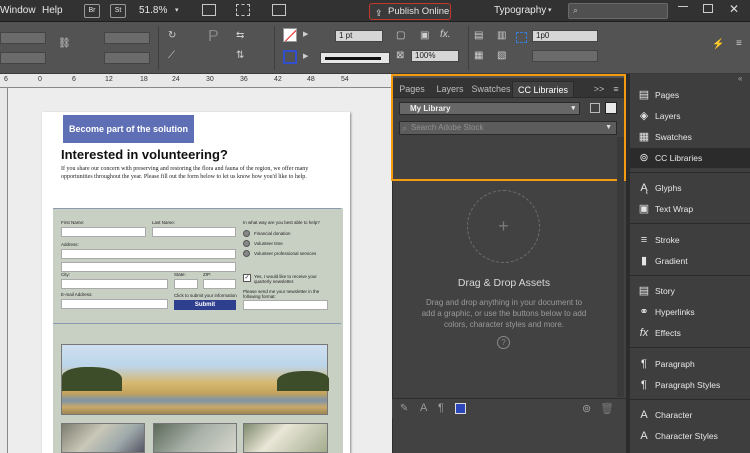  I want to click on add-color-icon, so click(460, 408).